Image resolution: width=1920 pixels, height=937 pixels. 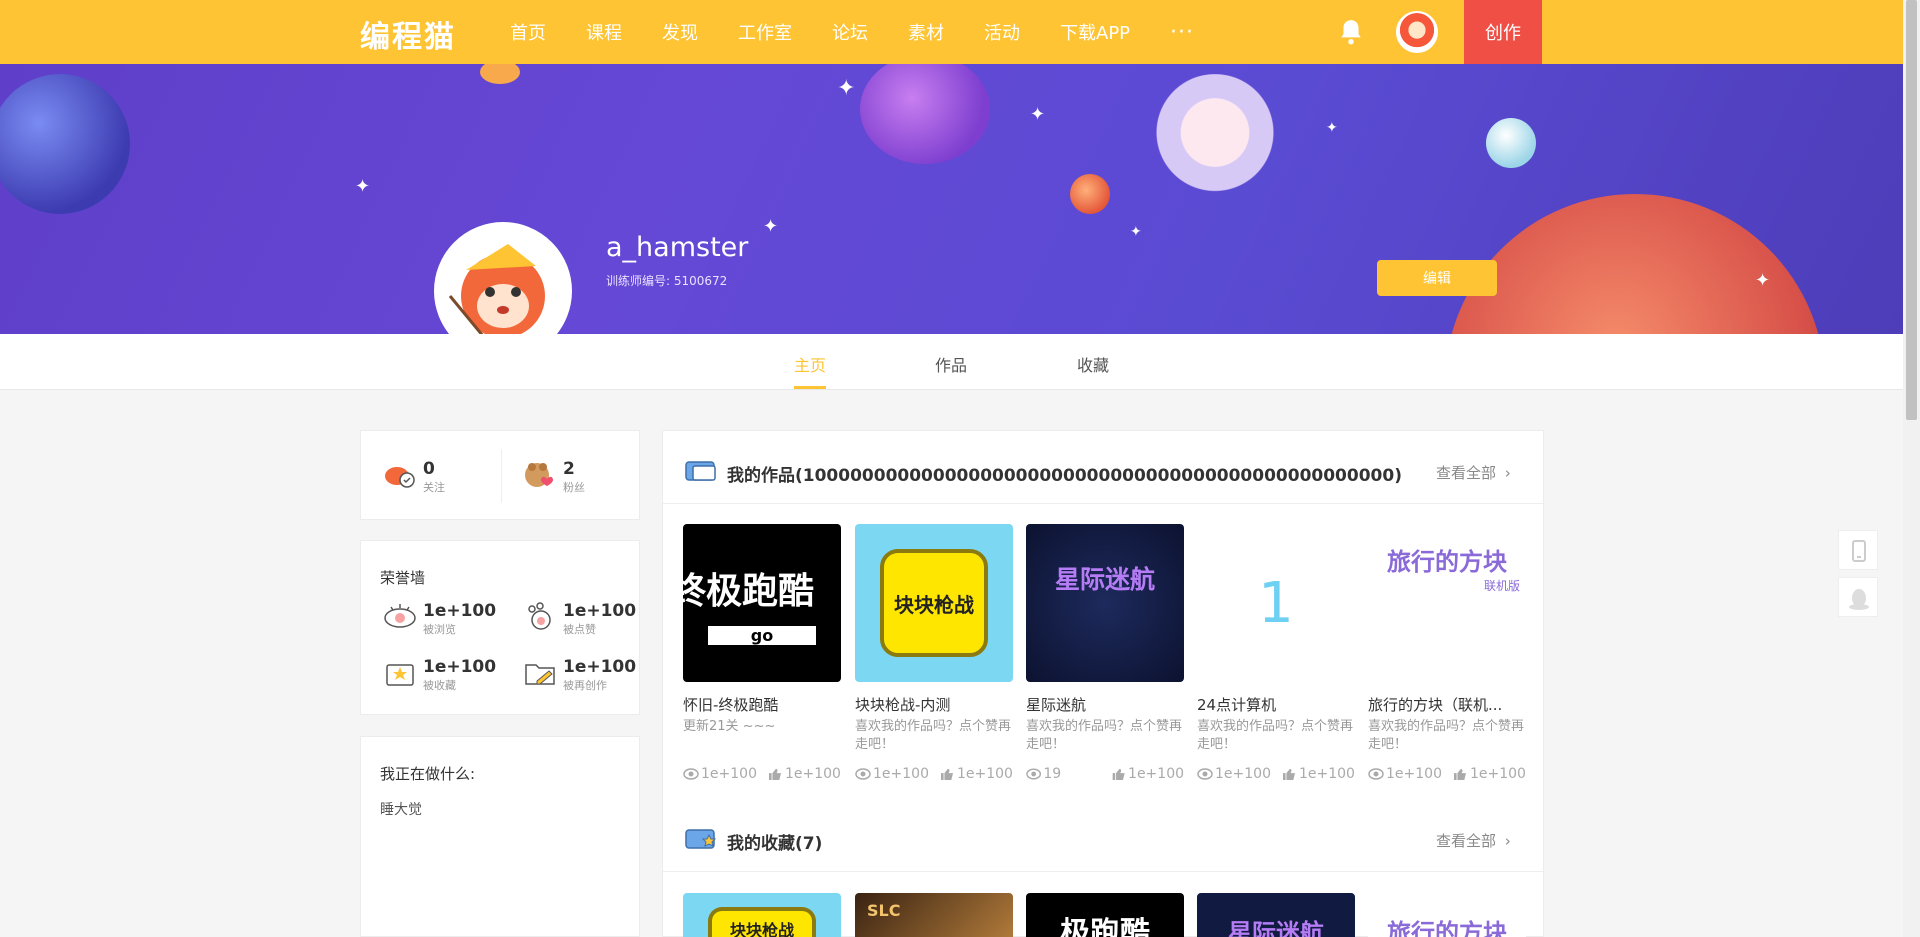 I want to click on nav-studio: 工作室, so click(x=765, y=32).